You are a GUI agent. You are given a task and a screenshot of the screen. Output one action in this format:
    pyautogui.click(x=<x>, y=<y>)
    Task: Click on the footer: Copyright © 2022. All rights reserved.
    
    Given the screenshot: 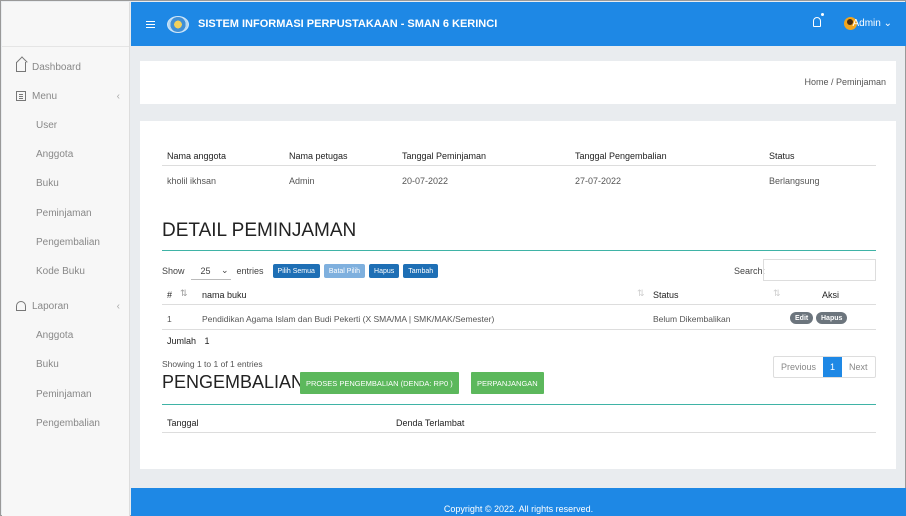 What is the action you would take?
    pyautogui.click(x=518, y=502)
    